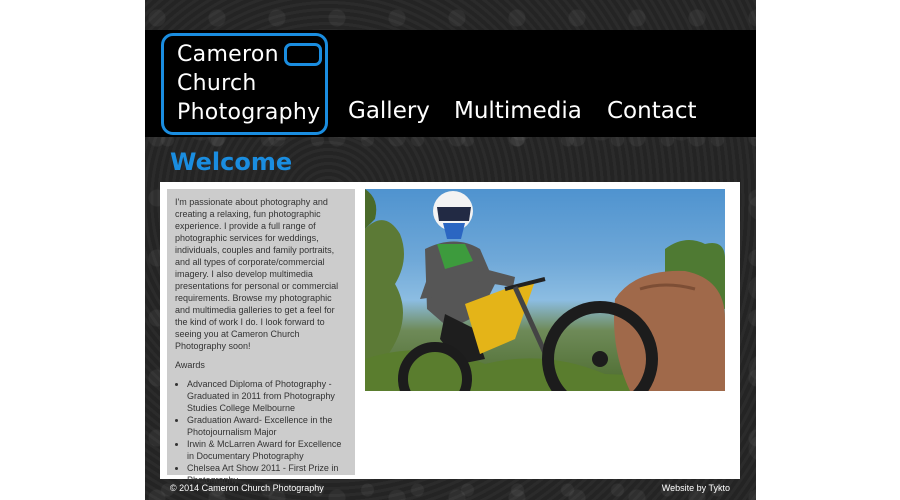 Image resolution: width=900 pixels, height=500 pixels. I want to click on rider-goggles, so click(454, 214).